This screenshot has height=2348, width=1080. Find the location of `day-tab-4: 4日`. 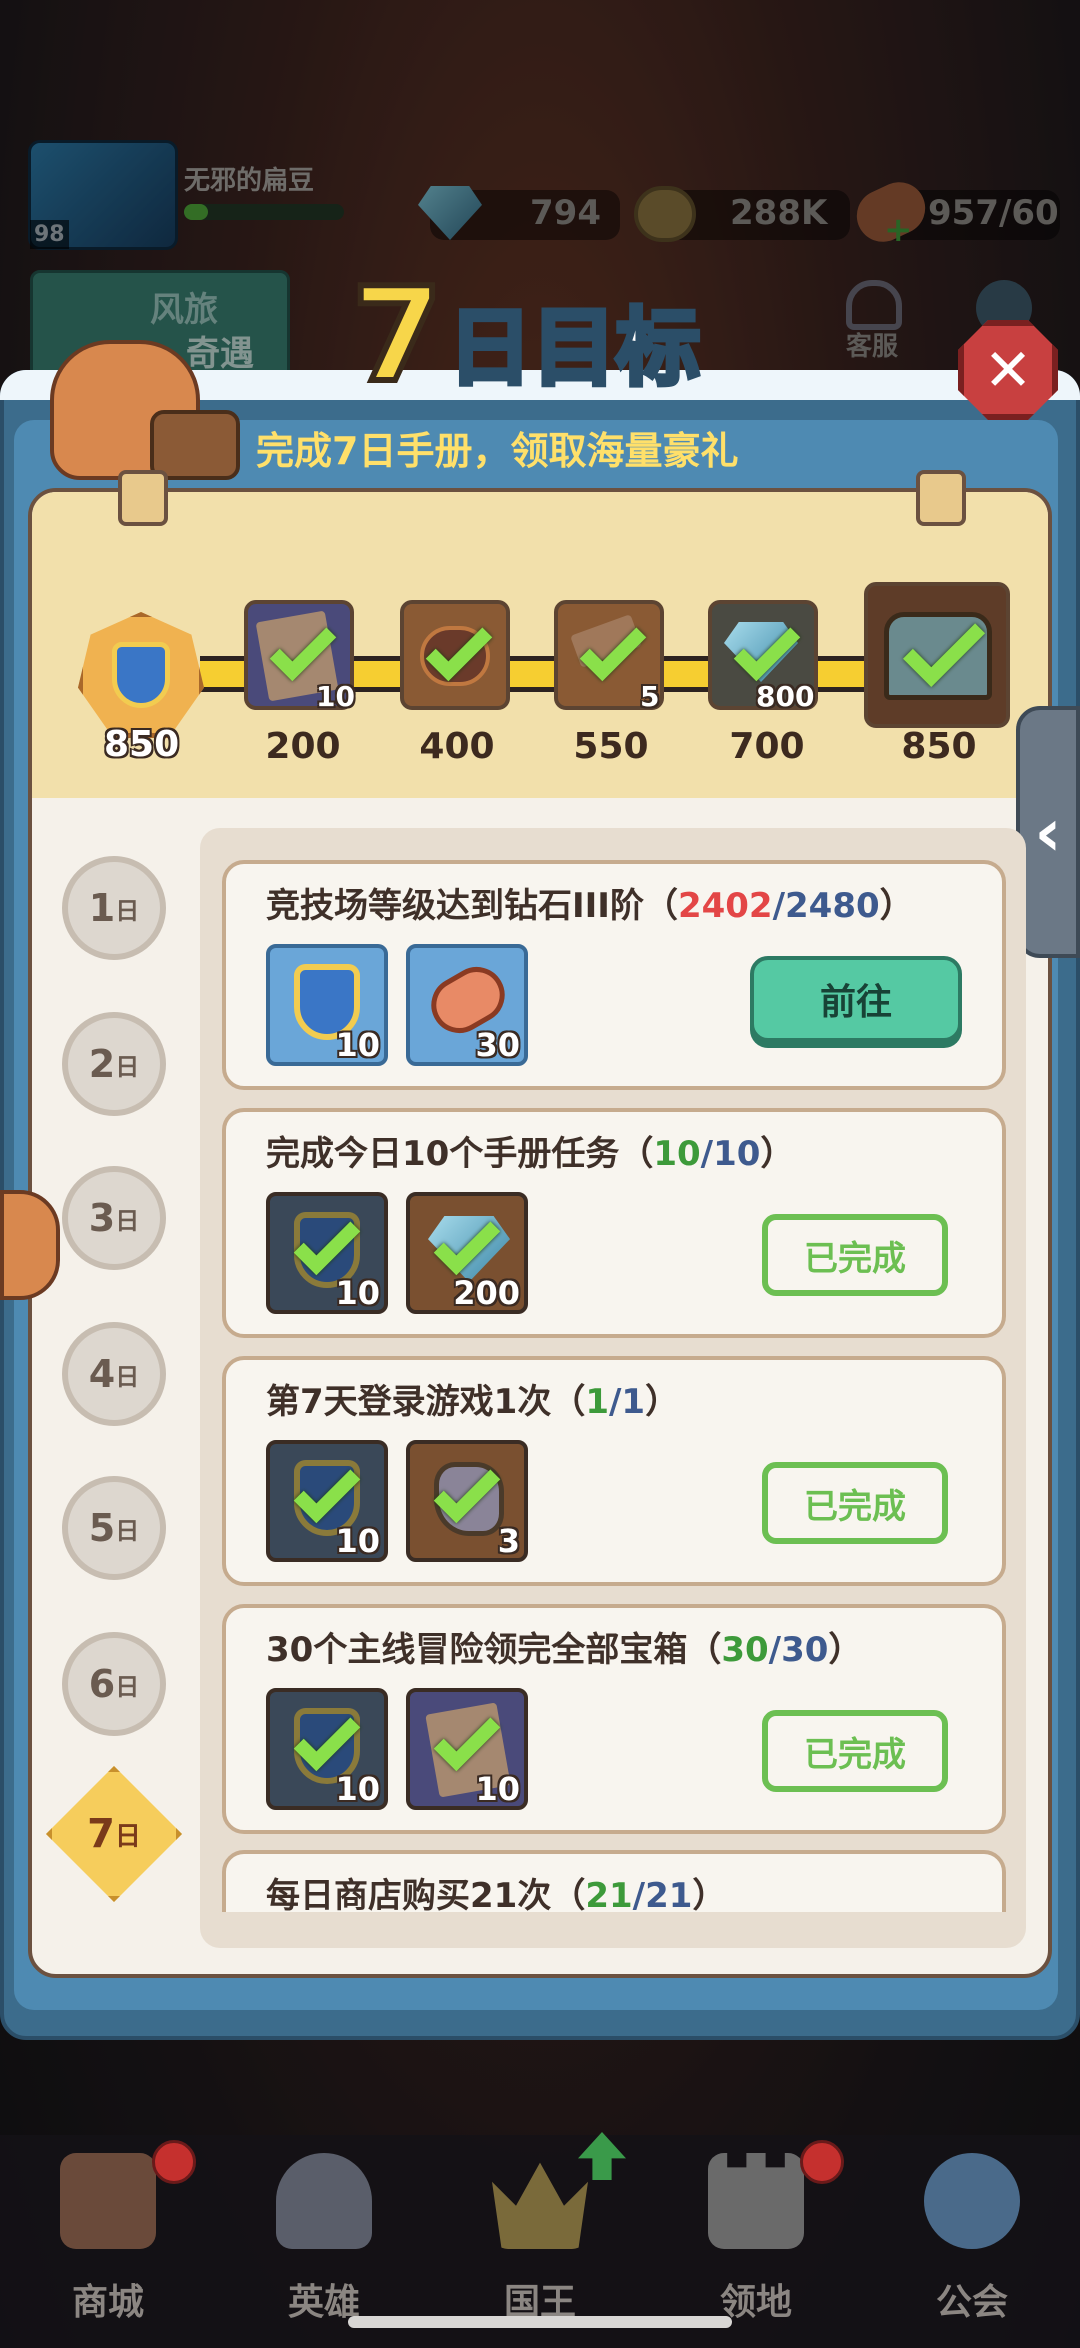

day-tab-4: 4日 is located at coordinates (114, 1374).